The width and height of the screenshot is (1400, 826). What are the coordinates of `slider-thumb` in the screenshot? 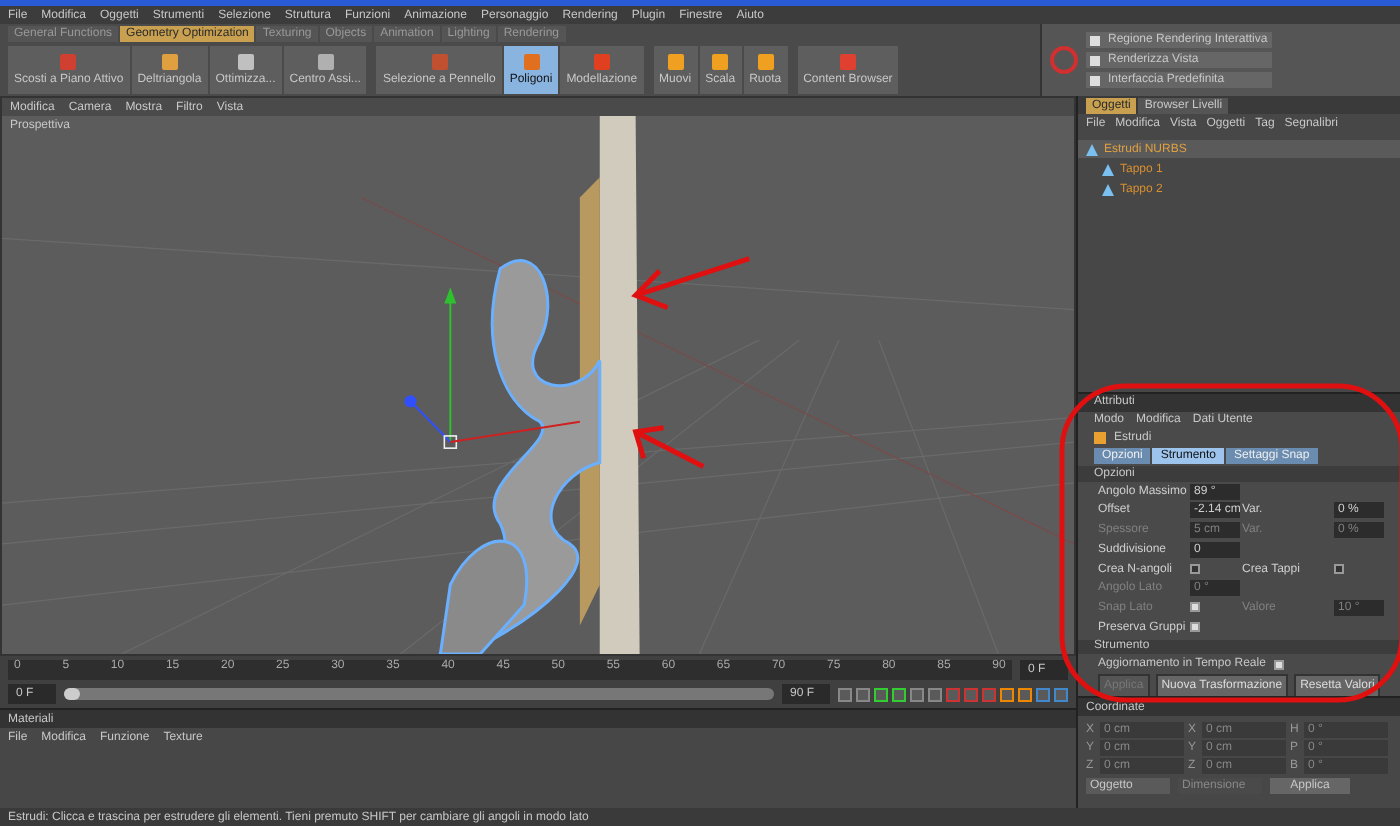 It's located at (72, 694).